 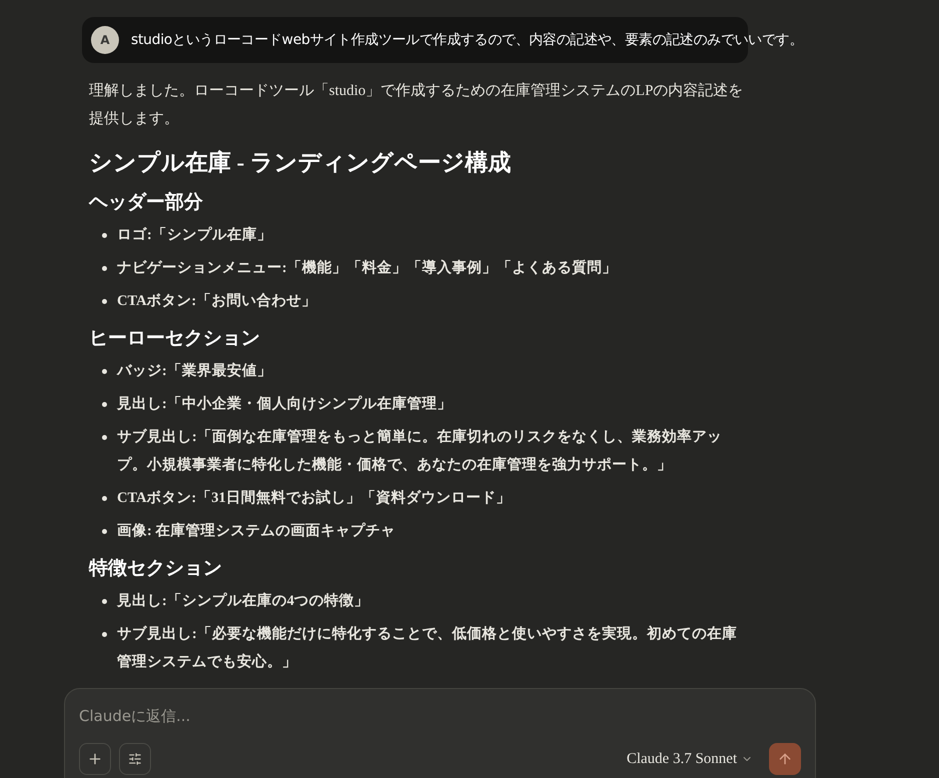 I want to click on user-message-text: studioというローコードwebサイト作成ツールで作成するので、内容の記述や、要素の記述のみでいいです。, so click(x=467, y=40).